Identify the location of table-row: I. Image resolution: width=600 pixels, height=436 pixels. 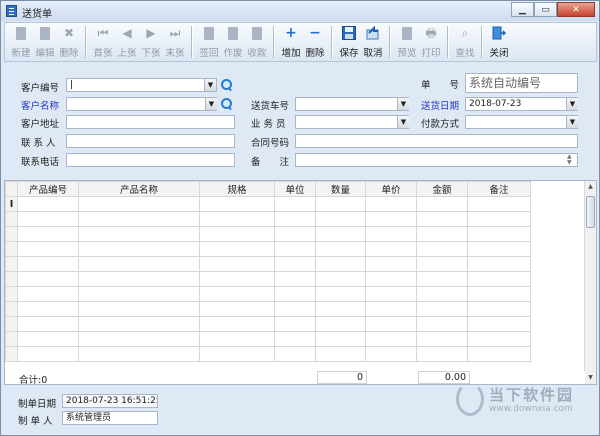
(268, 204).